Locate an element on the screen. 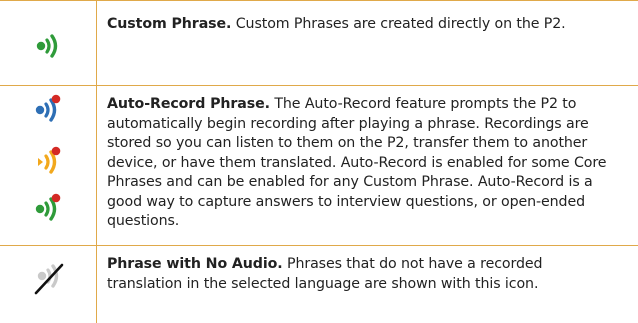 Image resolution: width=638 pixels, height=323 pixels. speaker-green-icon is located at coordinates (54, 46).